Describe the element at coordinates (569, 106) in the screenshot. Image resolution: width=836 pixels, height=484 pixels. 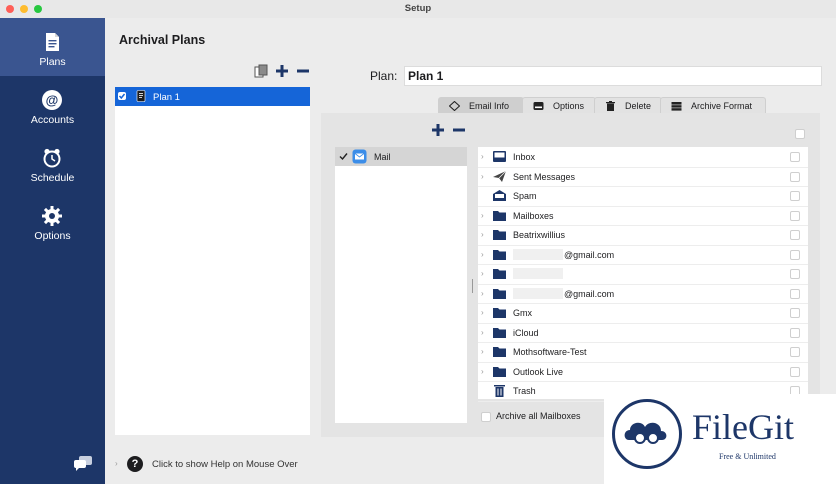
I see `tab-label: Options` at that location.